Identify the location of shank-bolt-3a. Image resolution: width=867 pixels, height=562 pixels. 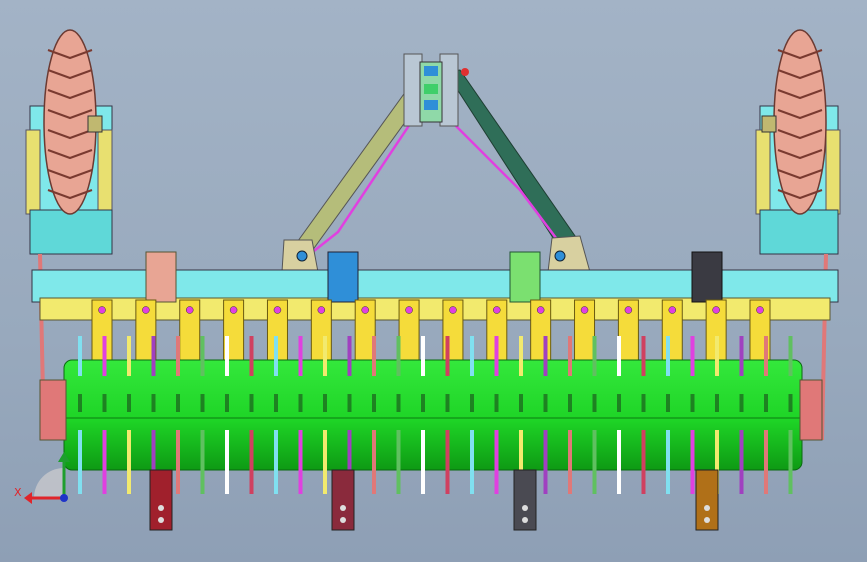
(525, 508).